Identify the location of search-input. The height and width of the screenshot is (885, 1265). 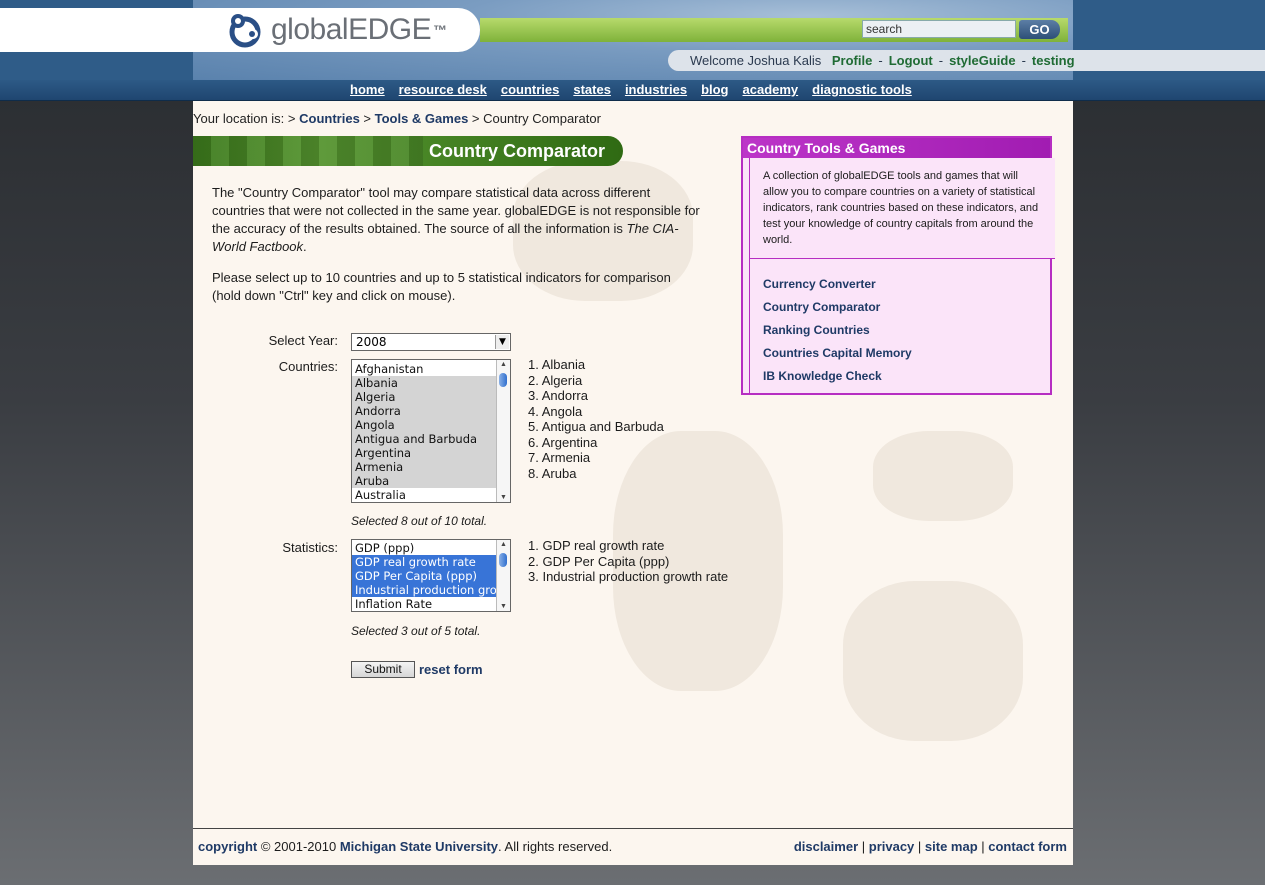
(939, 29).